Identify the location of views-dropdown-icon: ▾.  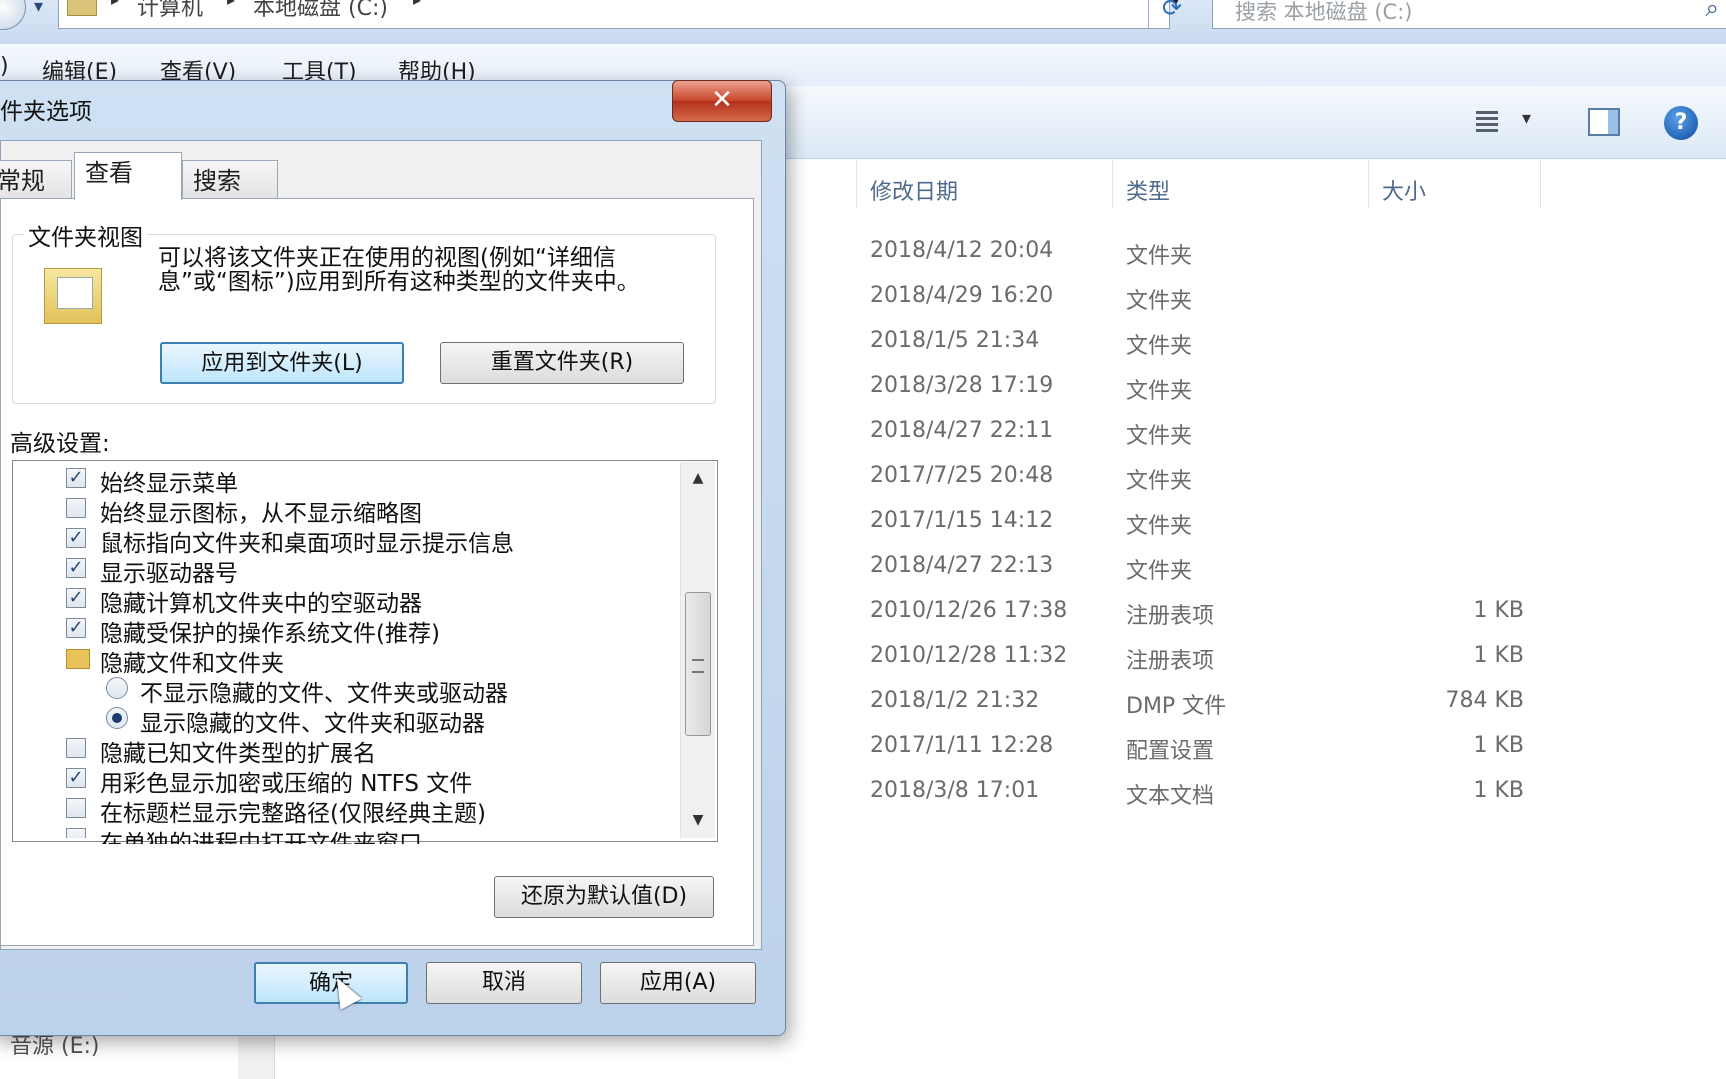
(1526, 118).